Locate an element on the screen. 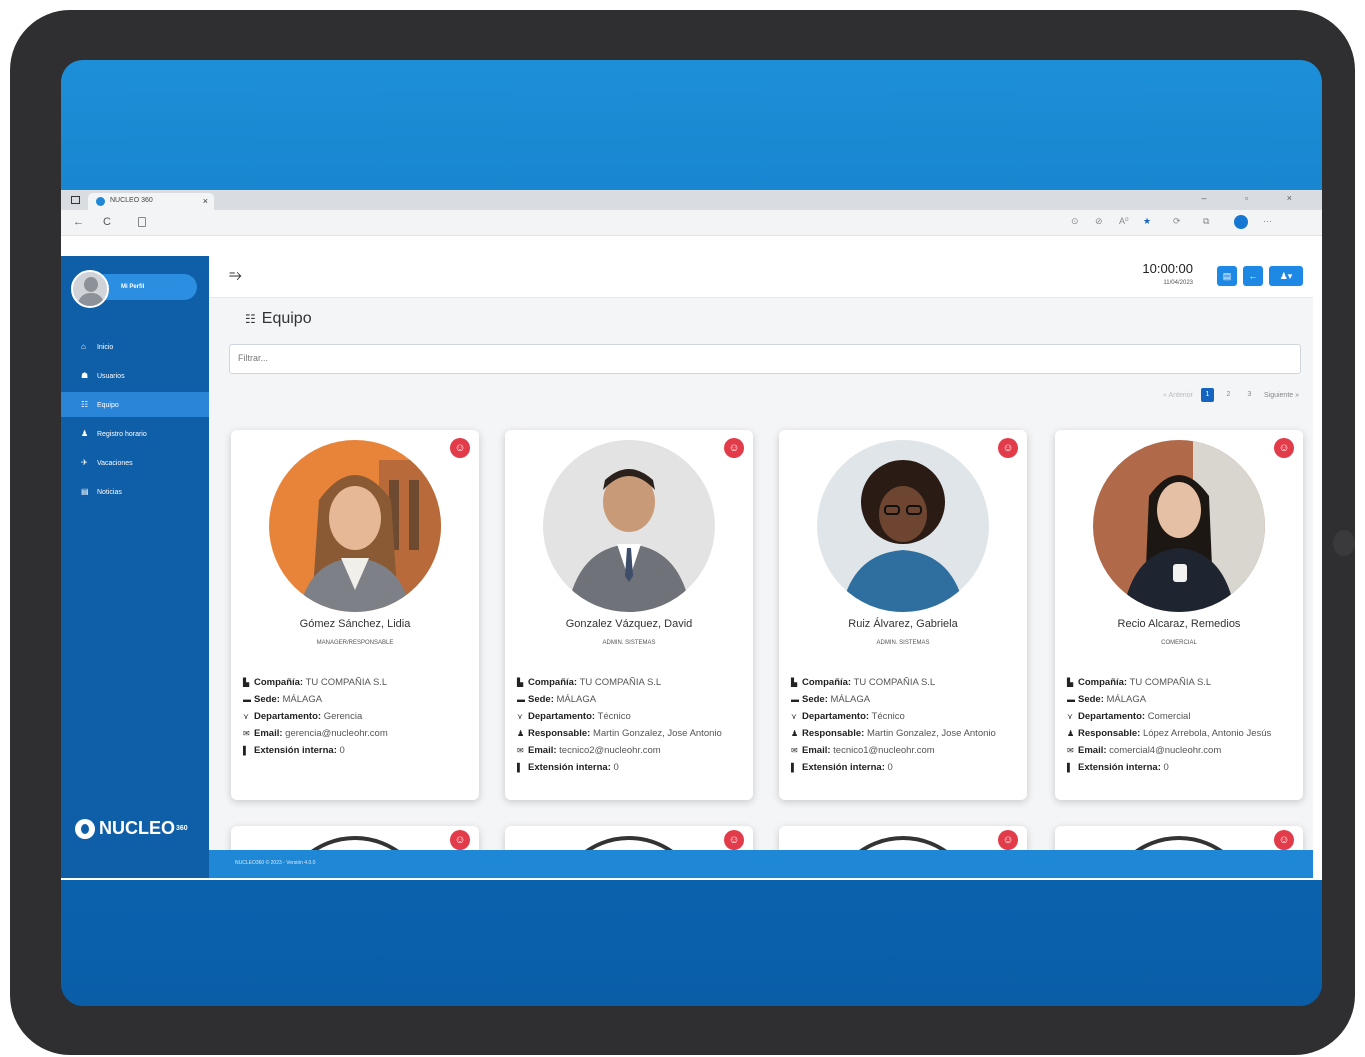  employee-name: Recio Alcaraz, Remedios is located at coordinates (1179, 624).